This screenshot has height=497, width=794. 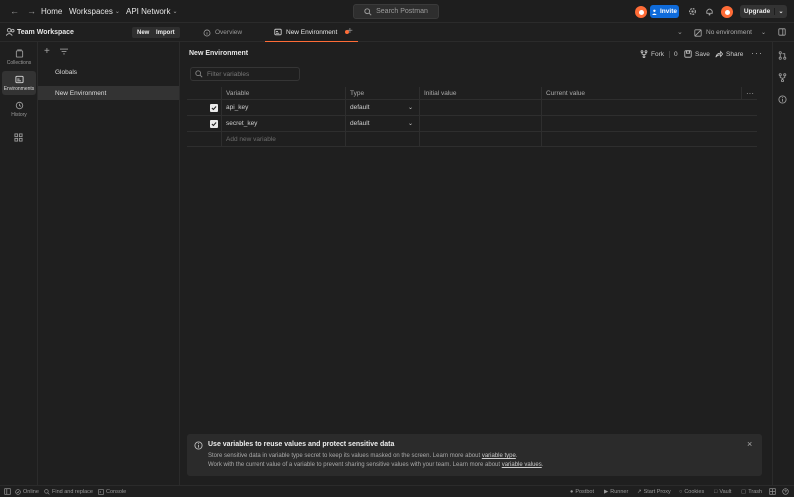 What do you see at coordinates (654, 491) in the screenshot?
I see `status-start-proxy: ↗ Start Proxy` at bounding box center [654, 491].